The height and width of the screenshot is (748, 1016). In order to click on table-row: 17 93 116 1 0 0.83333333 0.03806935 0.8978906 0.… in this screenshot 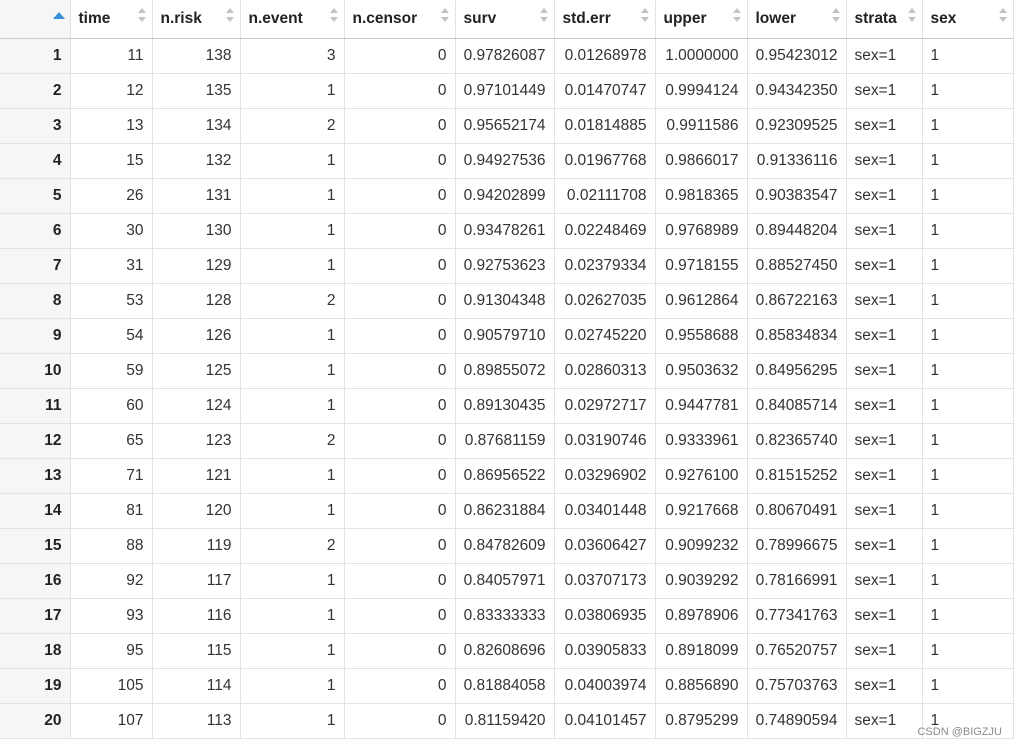, I will do `click(507, 616)`.